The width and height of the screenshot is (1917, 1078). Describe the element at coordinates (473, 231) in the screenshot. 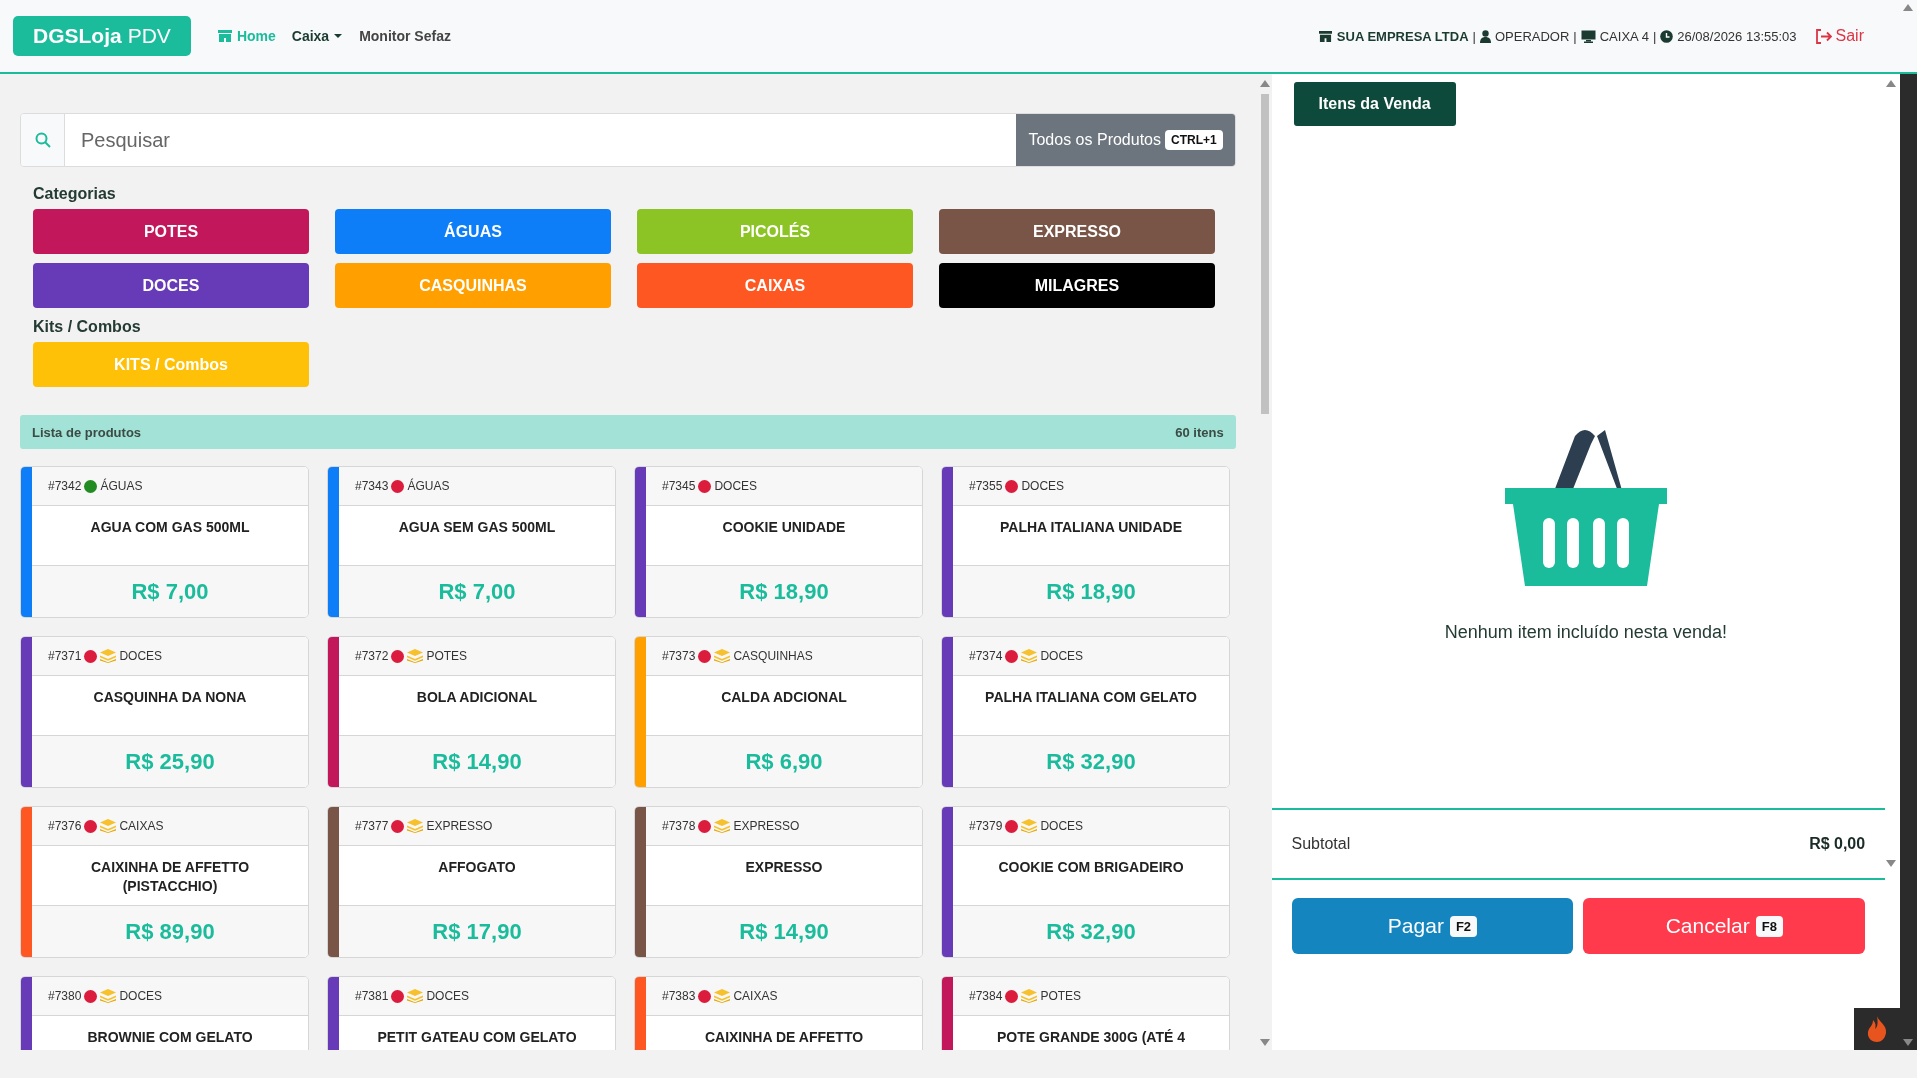

I see `category-button: ÁGUAS` at that location.